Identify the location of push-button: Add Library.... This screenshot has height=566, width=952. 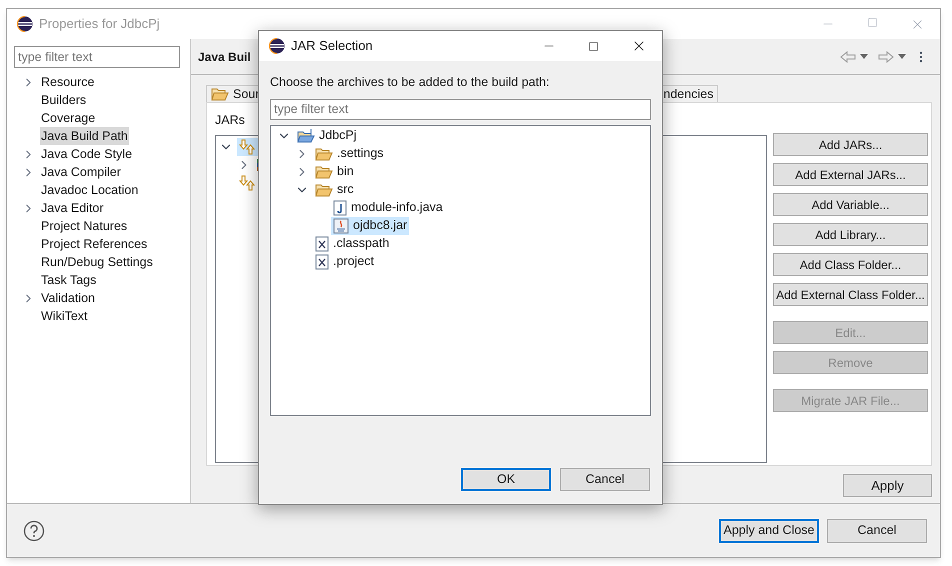
(850, 234).